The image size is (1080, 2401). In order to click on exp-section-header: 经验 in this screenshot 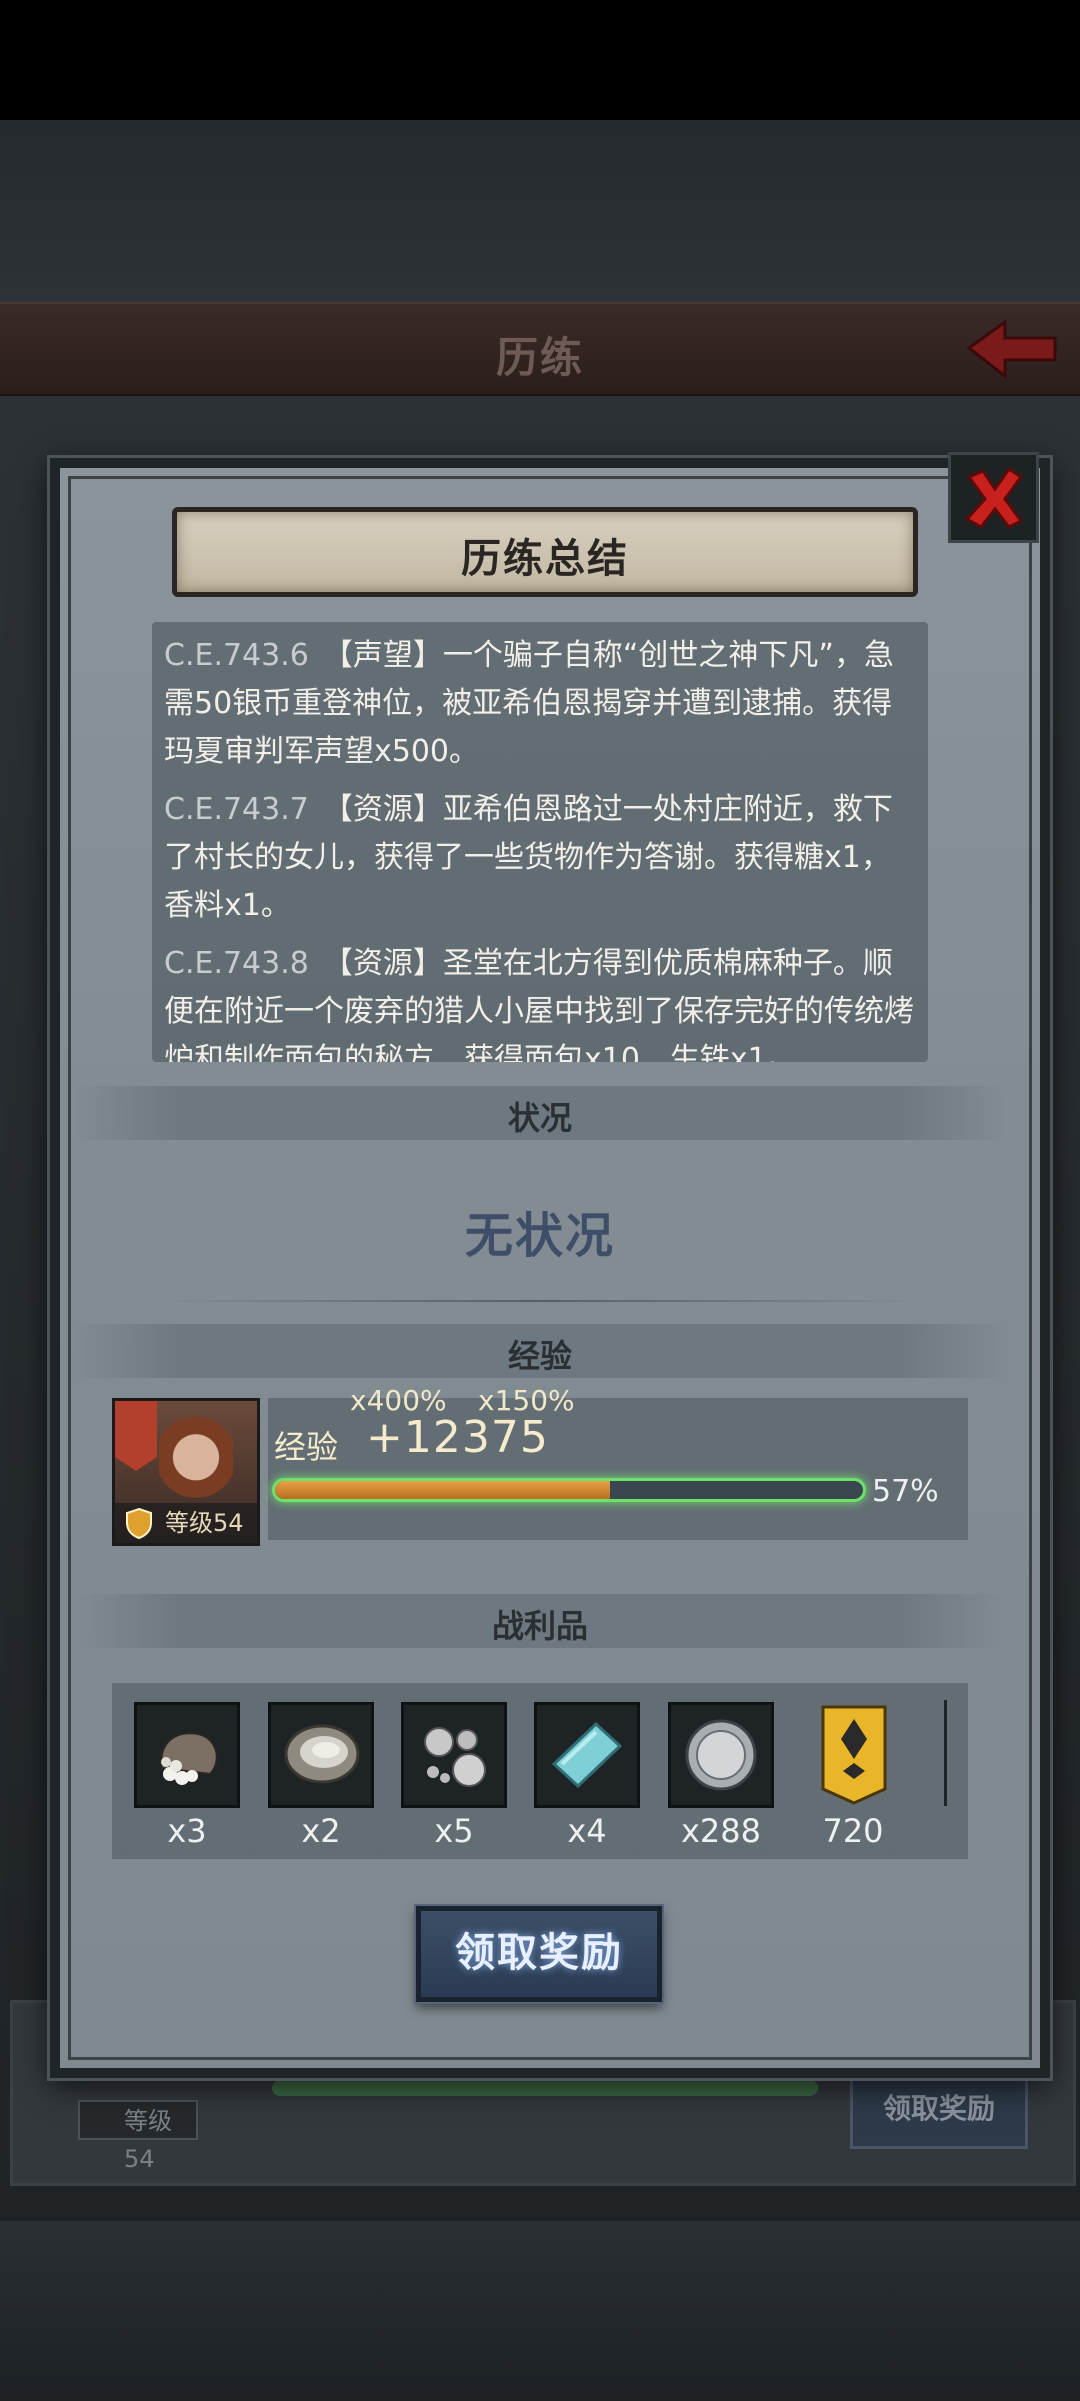, I will do `click(540, 1351)`.